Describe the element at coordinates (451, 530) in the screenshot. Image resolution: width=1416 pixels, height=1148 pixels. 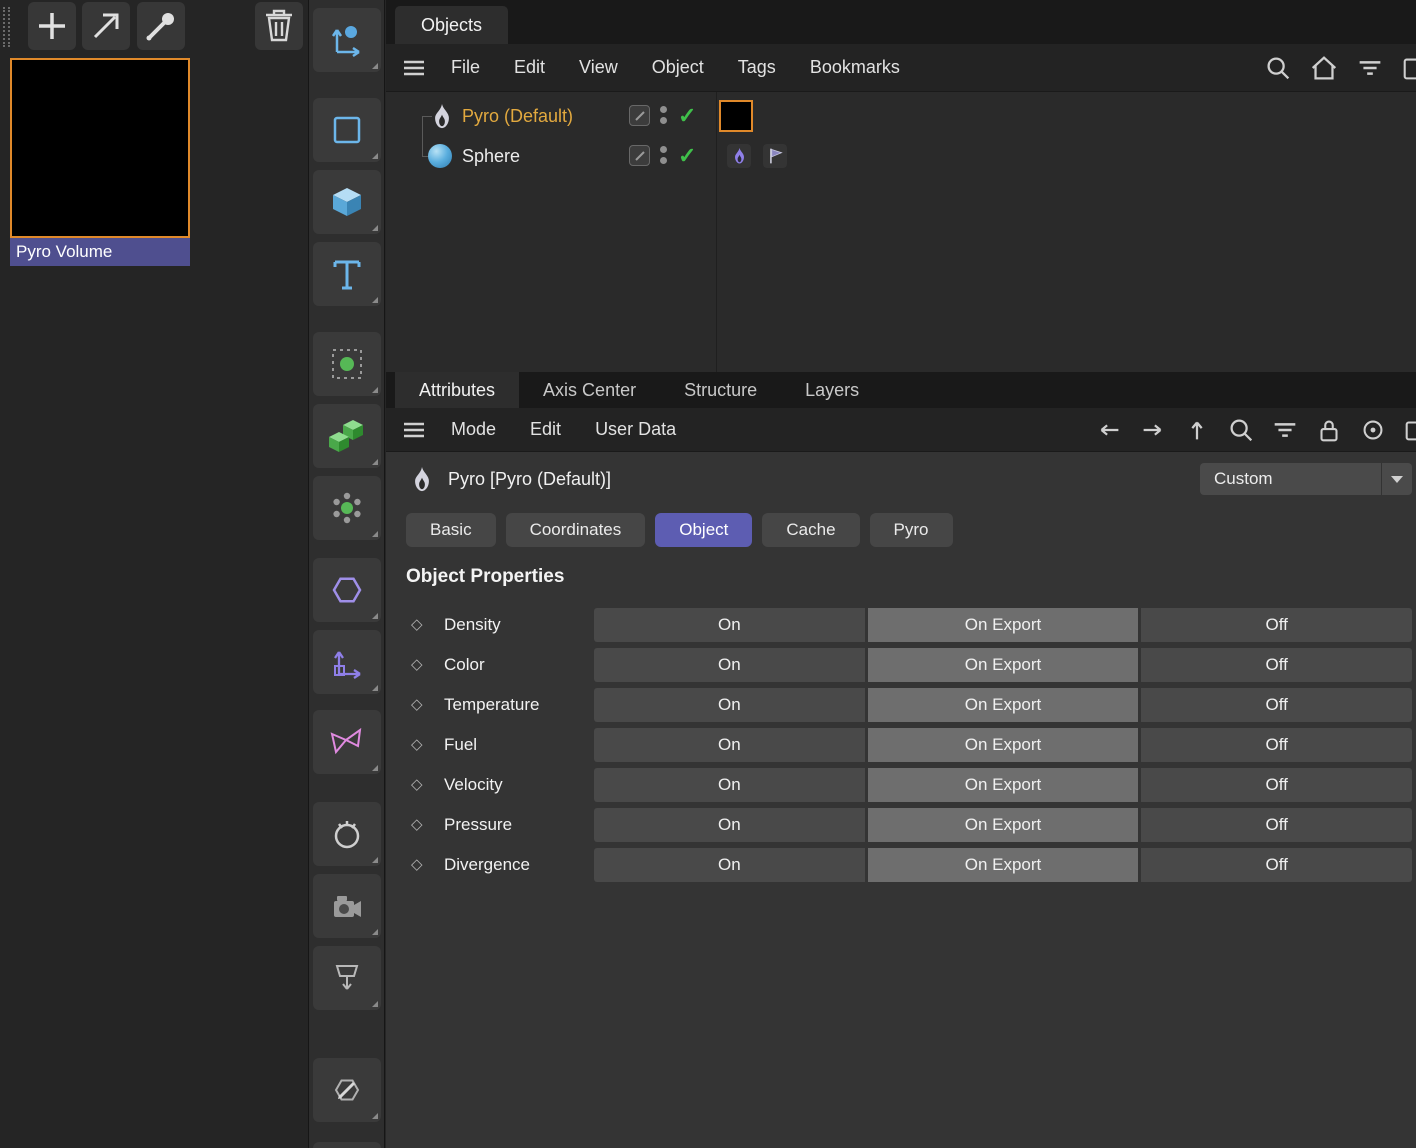
I see `tab-basic: Basic` at that location.